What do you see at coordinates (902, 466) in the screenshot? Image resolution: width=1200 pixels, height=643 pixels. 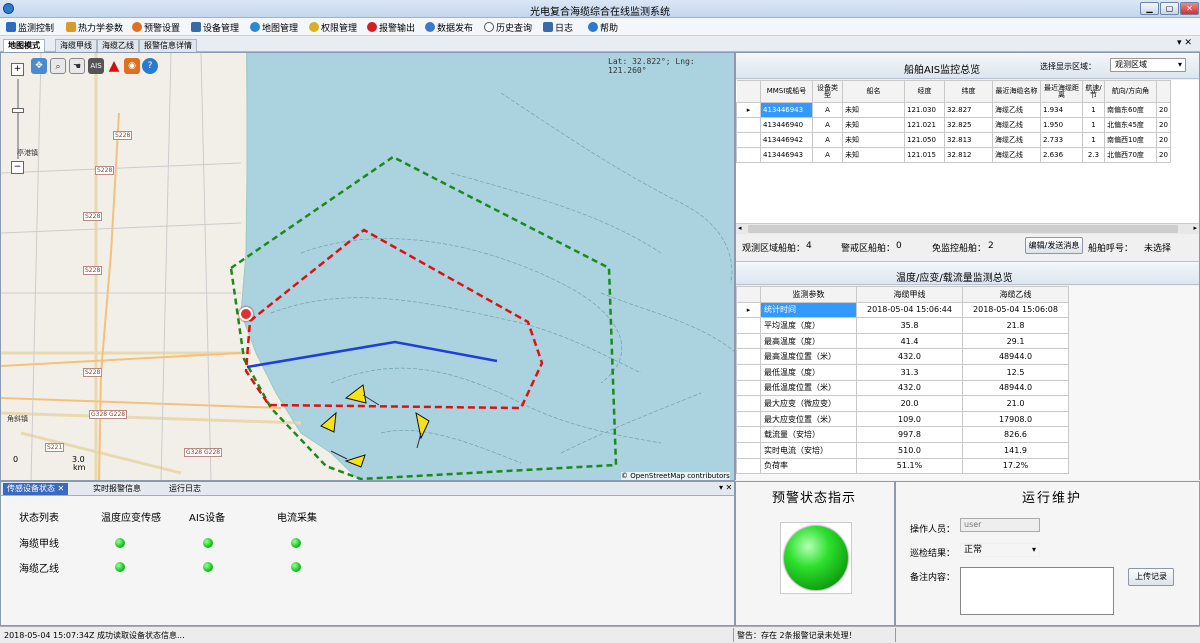 I see `table-row: 负荷率 51.1% 17.2%` at bounding box center [902, 466].